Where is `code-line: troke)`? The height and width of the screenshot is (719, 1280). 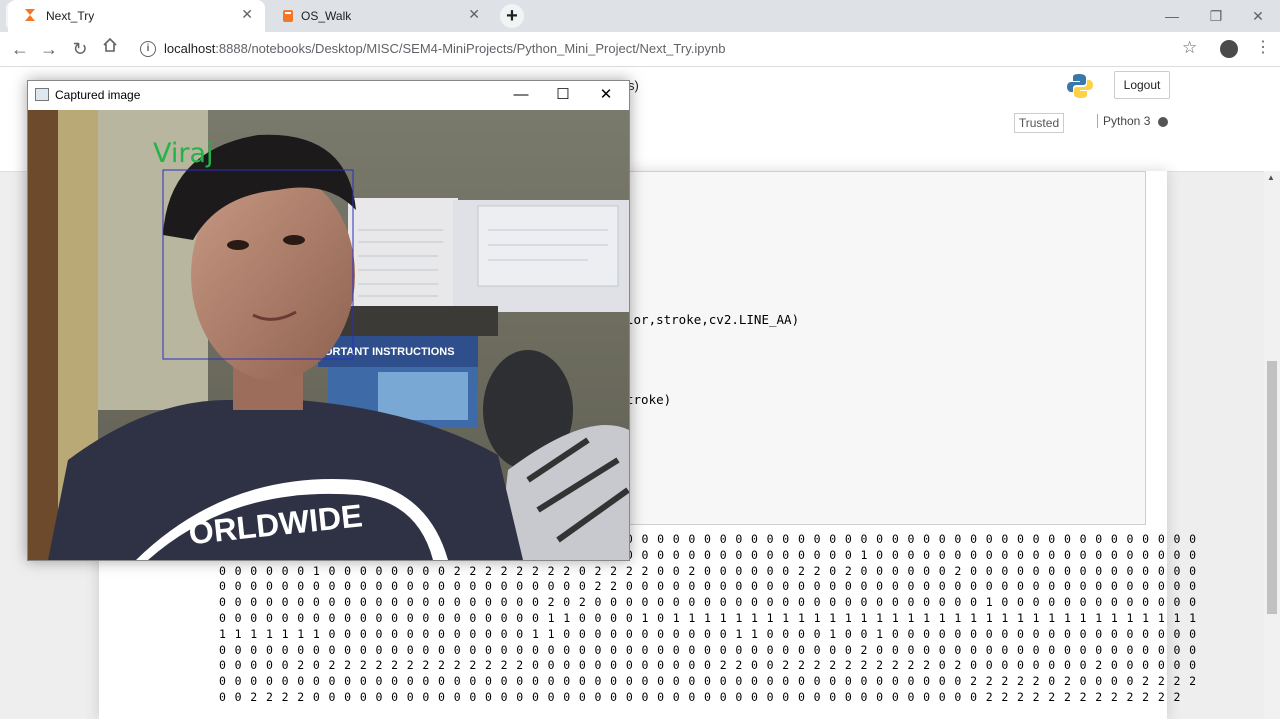 code-line: troke) is located at coordinates (649, 399).